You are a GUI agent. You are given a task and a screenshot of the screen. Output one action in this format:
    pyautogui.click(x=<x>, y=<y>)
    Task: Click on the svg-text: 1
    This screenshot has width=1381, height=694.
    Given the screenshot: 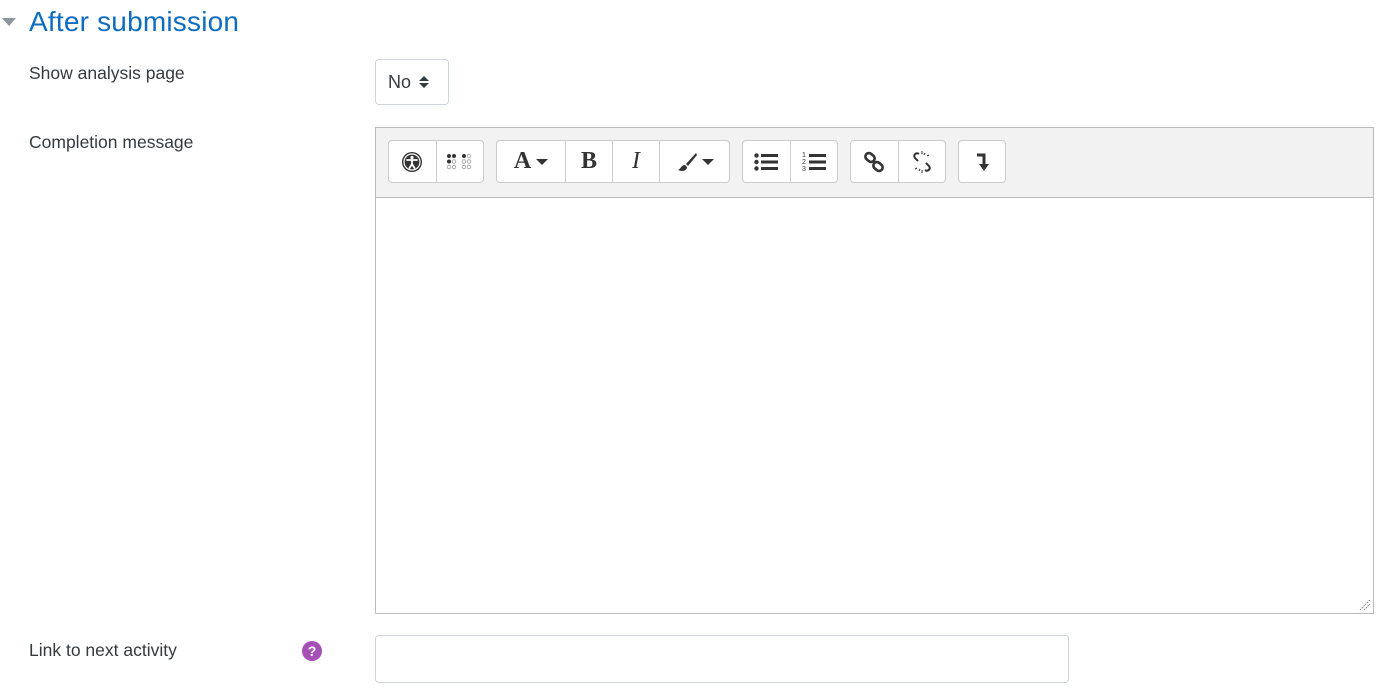 What is the action you would take?
    pyautogui.click(x=804, y=155)
    